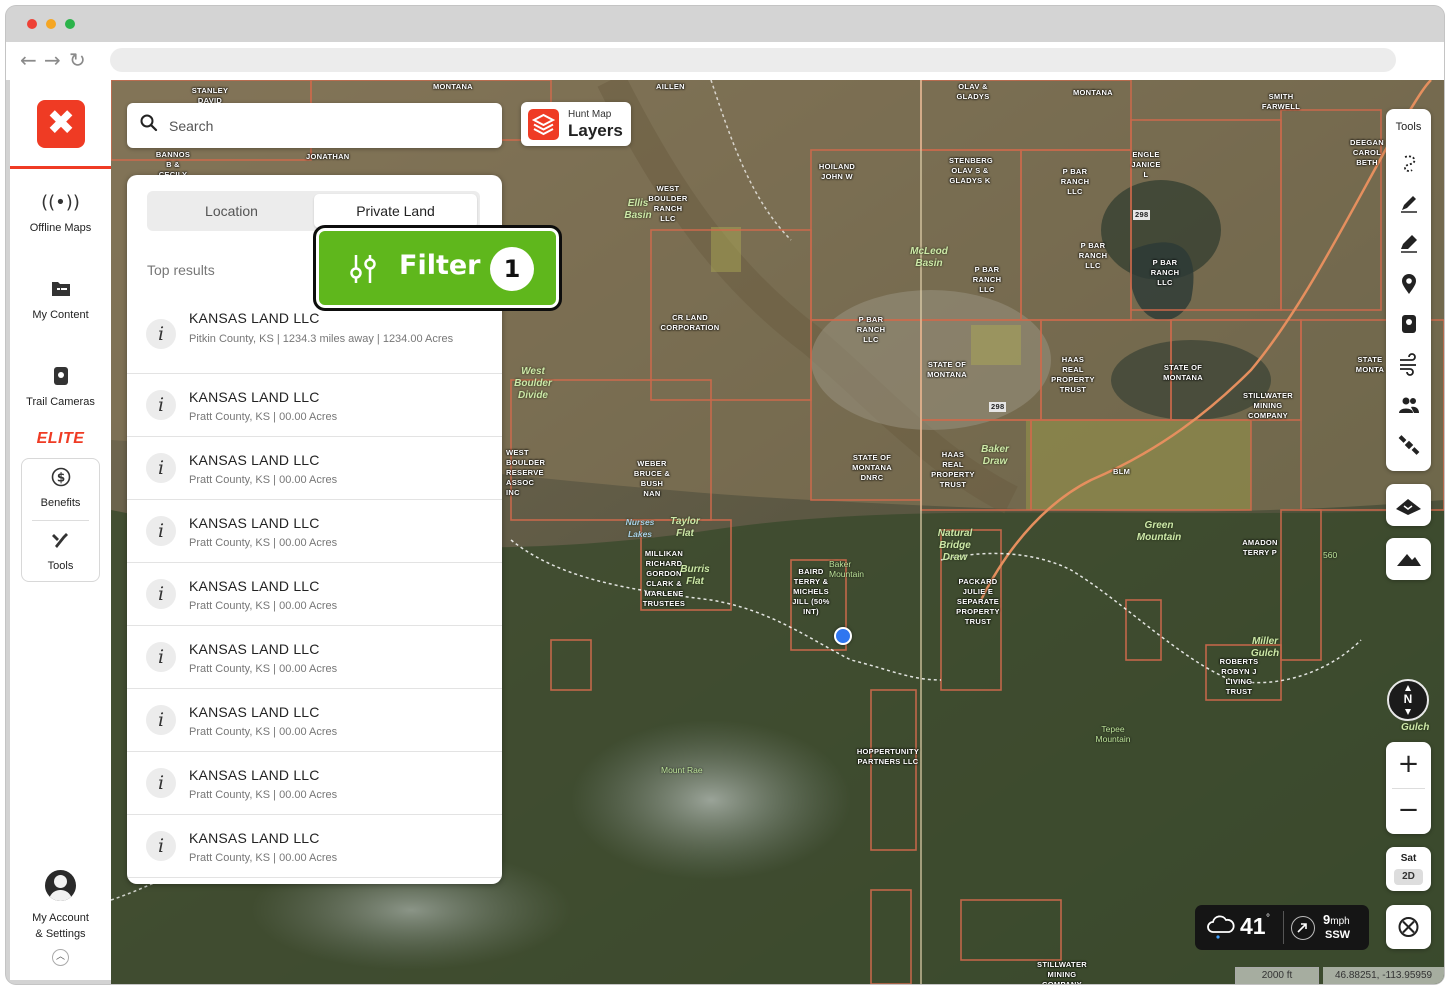 Image resolution: width=1452 pixels, height=991 pixels. Describe the element at coordinates (1122, 471) in the screenshot. I see `map-label: BLM` at that location.